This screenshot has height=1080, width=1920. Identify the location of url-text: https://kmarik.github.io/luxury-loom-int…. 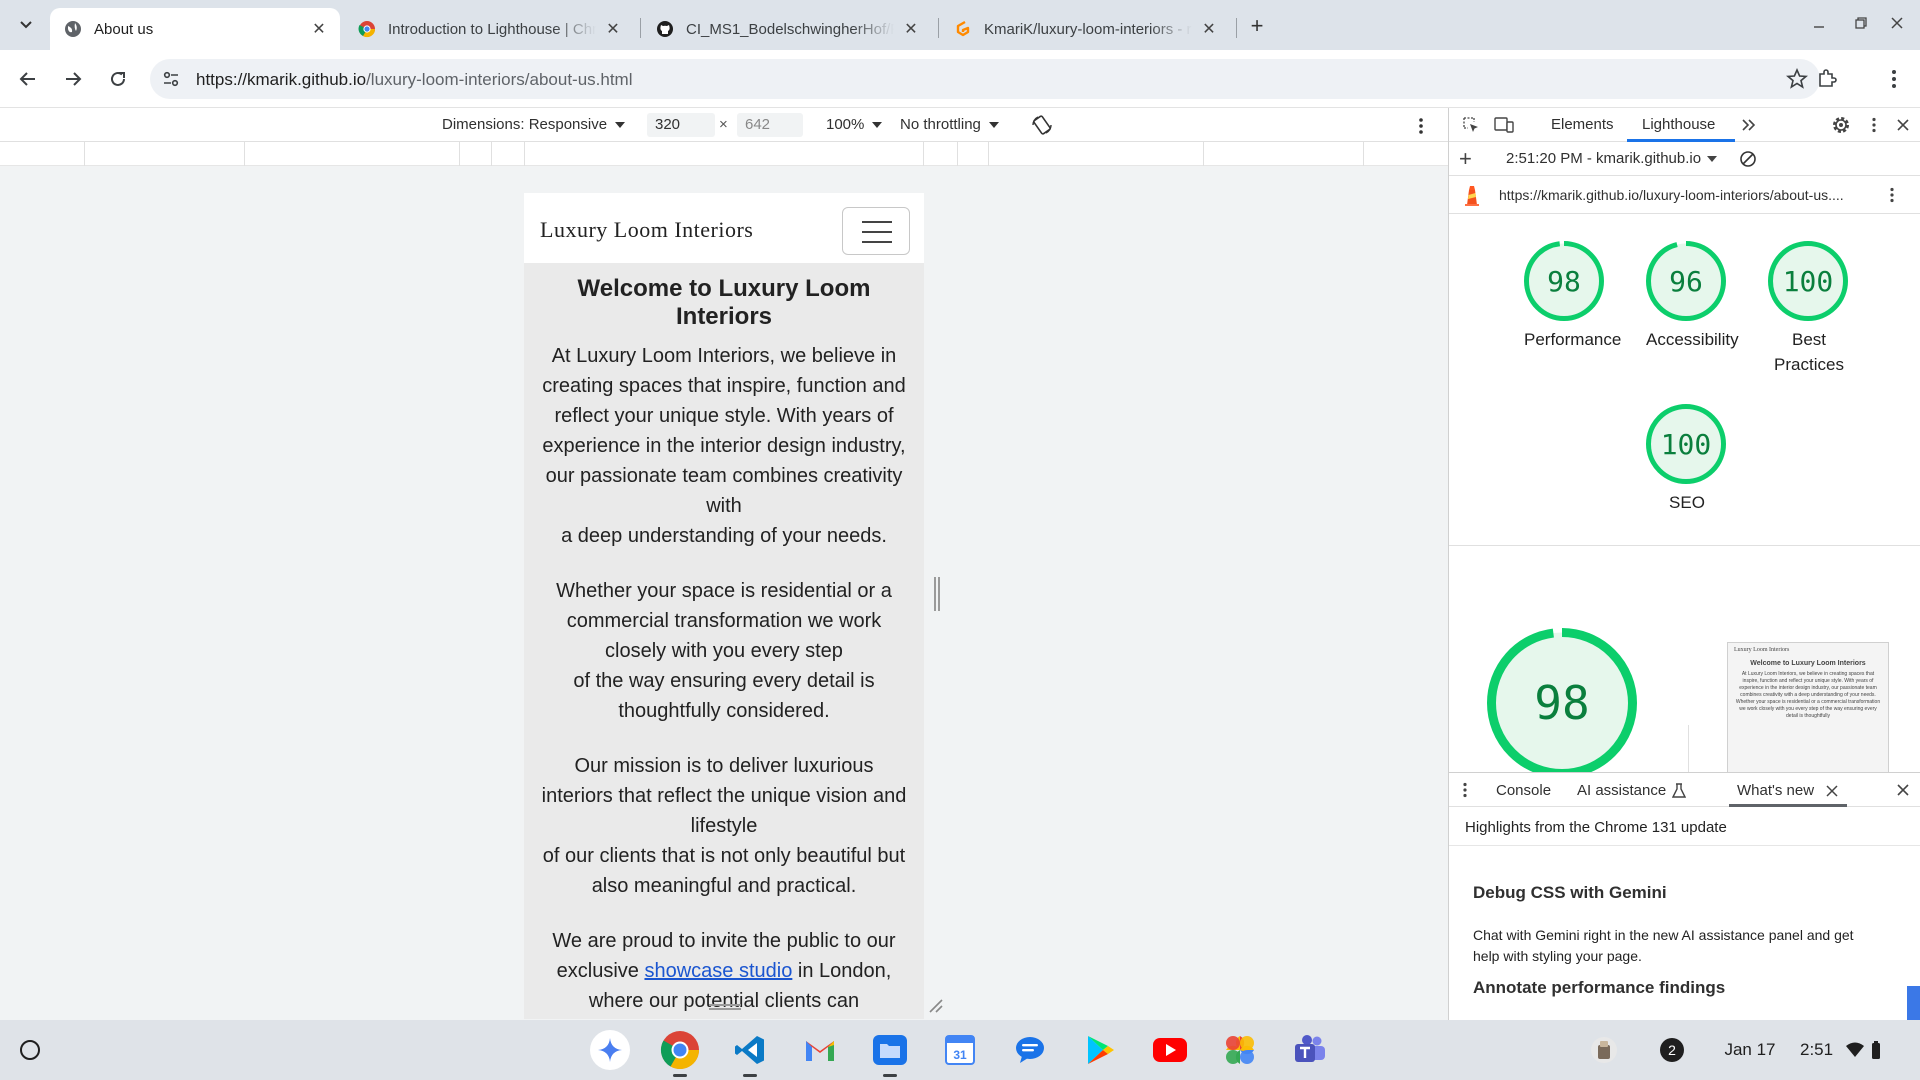
(414, 79).